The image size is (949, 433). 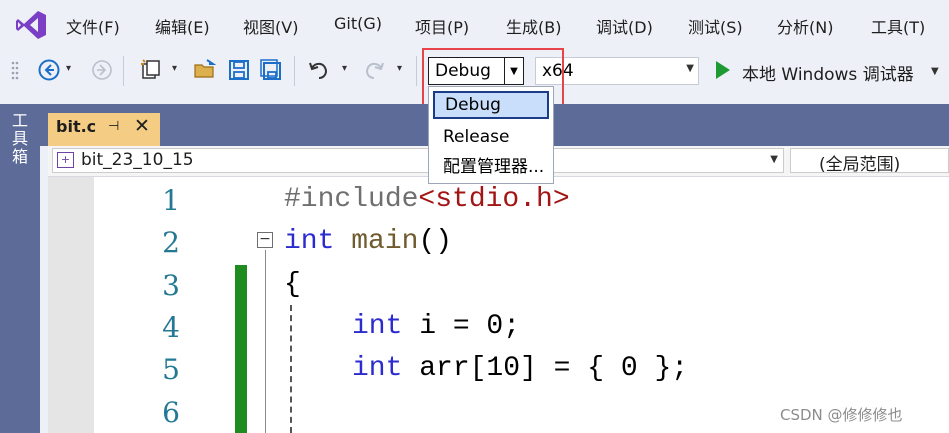 What do you see at coordinates (68, 68) in the screenshot?
I see `back-dropdown-arrow-icon: ▾` at bounding box center [68, 68].